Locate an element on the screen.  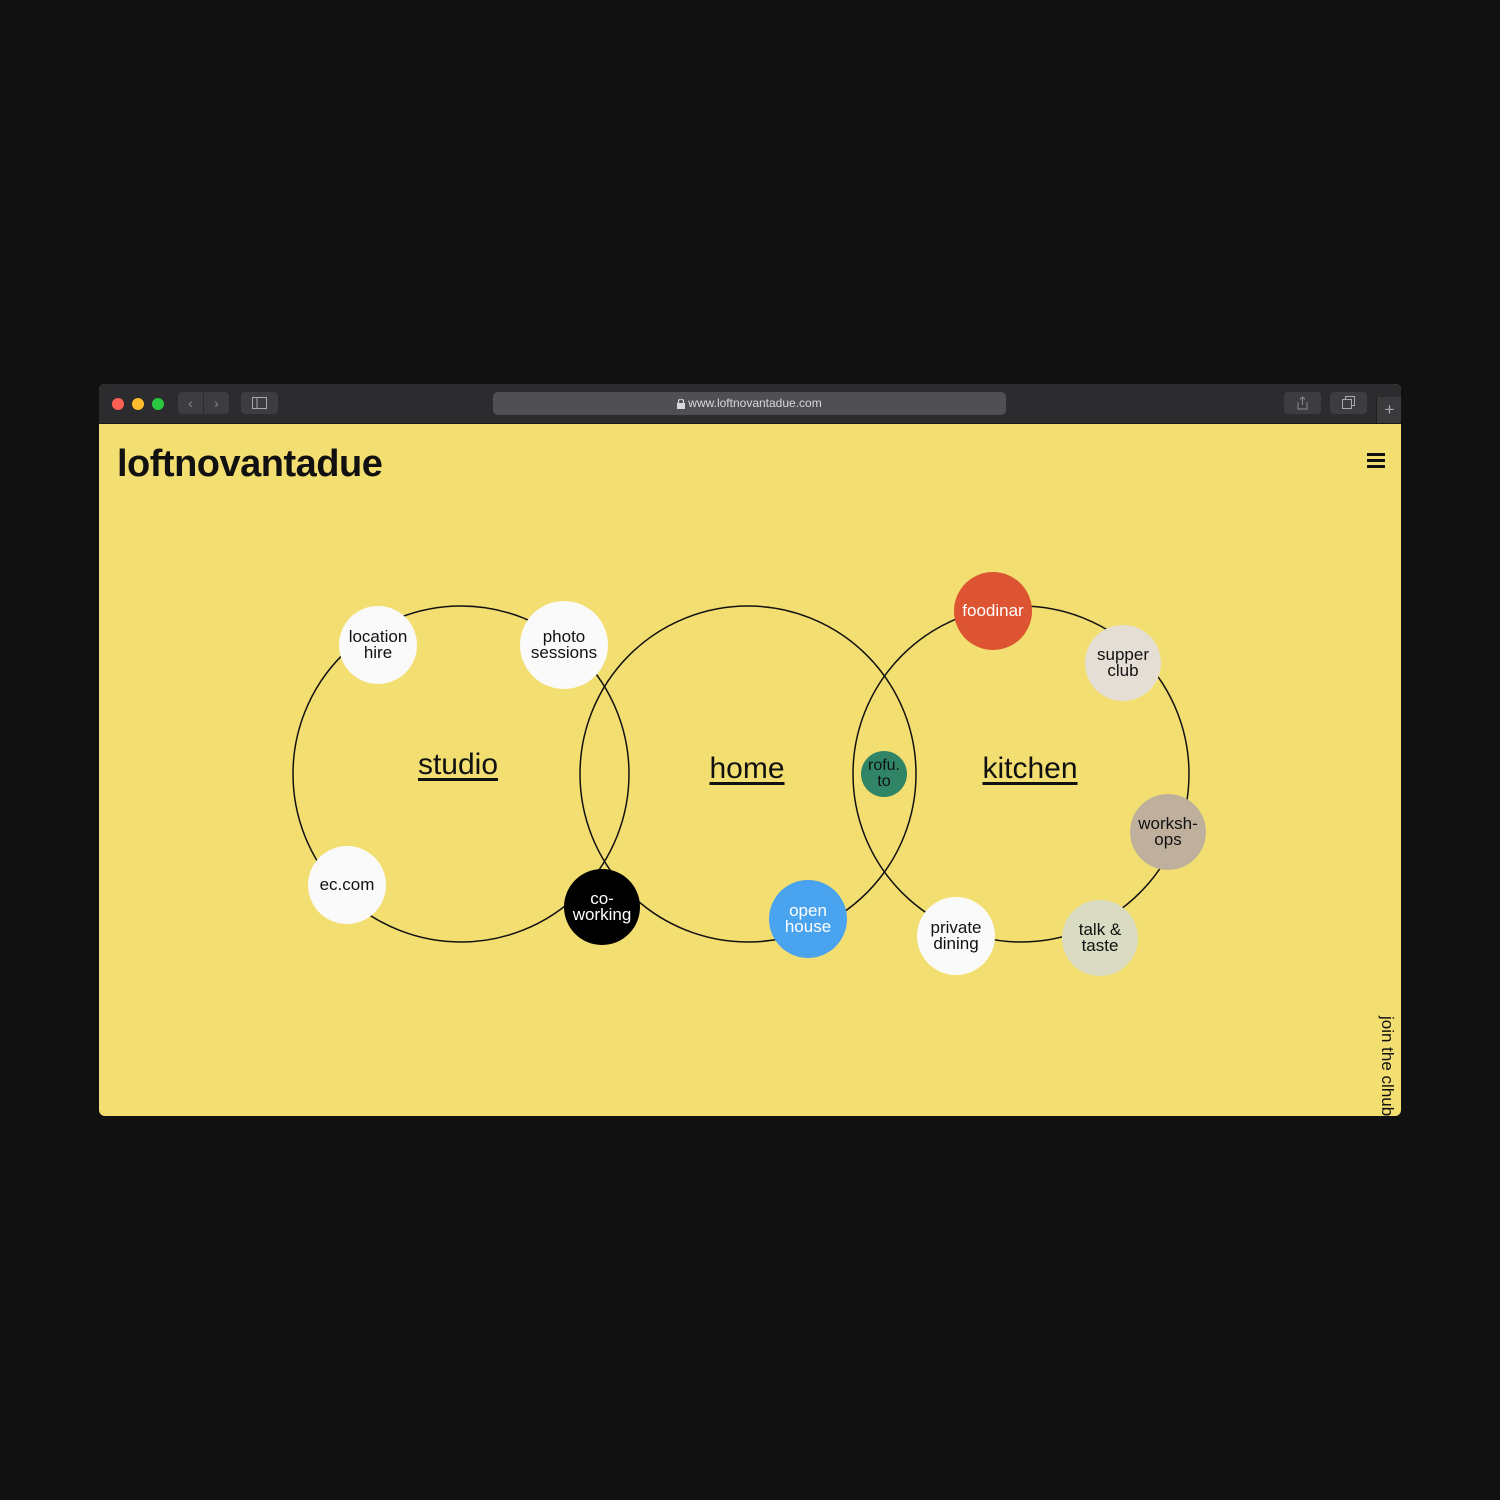
maximize-window-button is located at coordinates (158, 404).